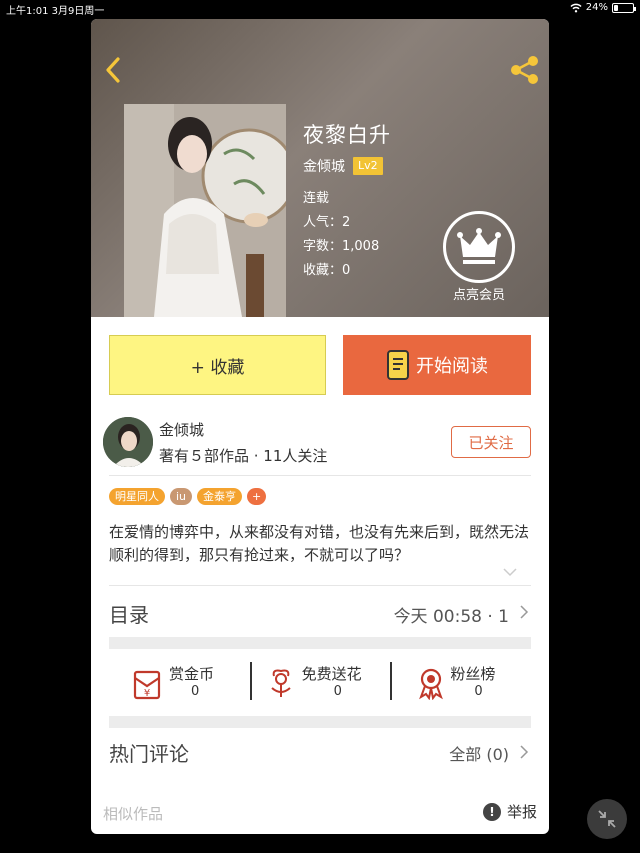  What do you see at coordinates (243, 456) in the screenshot?
I see `author-stats: 著有５部作品 · 11人关注` at bounding box center [243, 456].